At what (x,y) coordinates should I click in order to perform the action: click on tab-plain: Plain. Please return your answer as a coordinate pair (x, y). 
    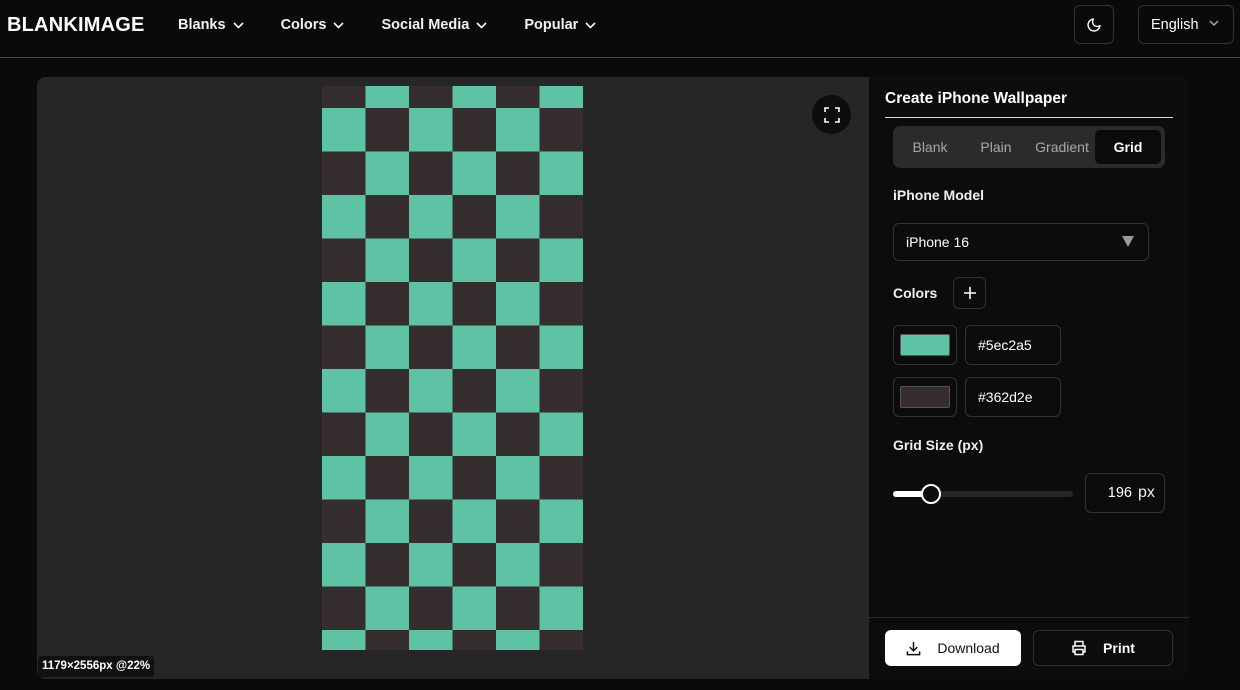
    Looking at the image, I should click on (996, 147).